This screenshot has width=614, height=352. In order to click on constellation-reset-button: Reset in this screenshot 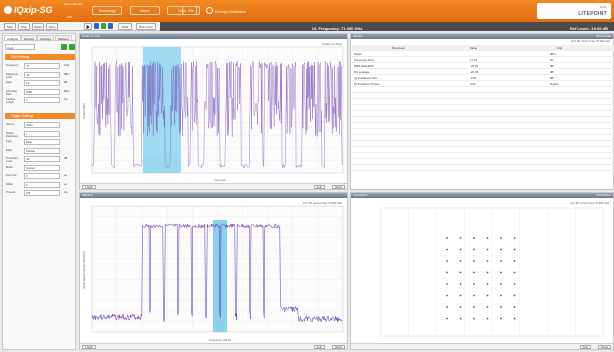, I will do `click(604, 347)`.